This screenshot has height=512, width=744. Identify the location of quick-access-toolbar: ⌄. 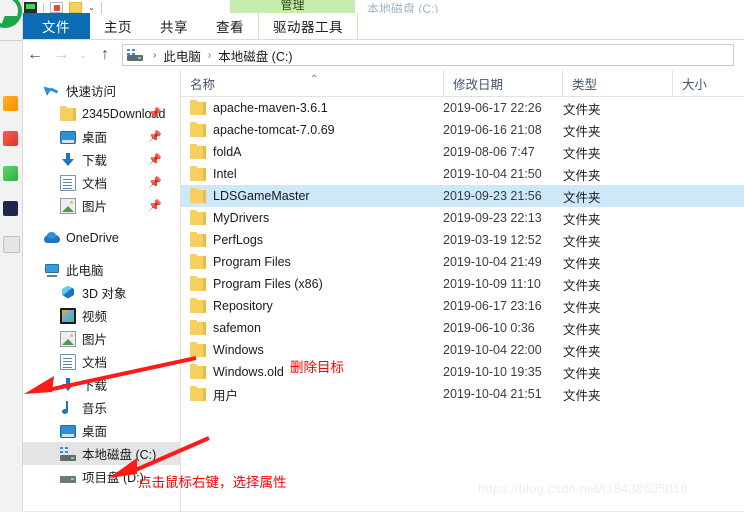
(62, 6).